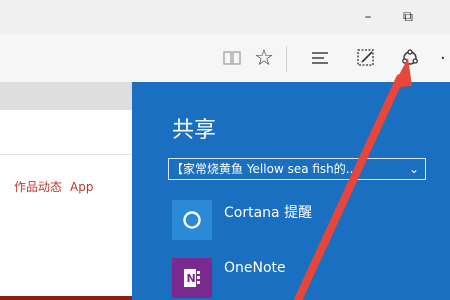  What do you see at coordinates (81, 187) in the screenshot?
I see `nav-link-app: App` at bounding box center [81, 187].